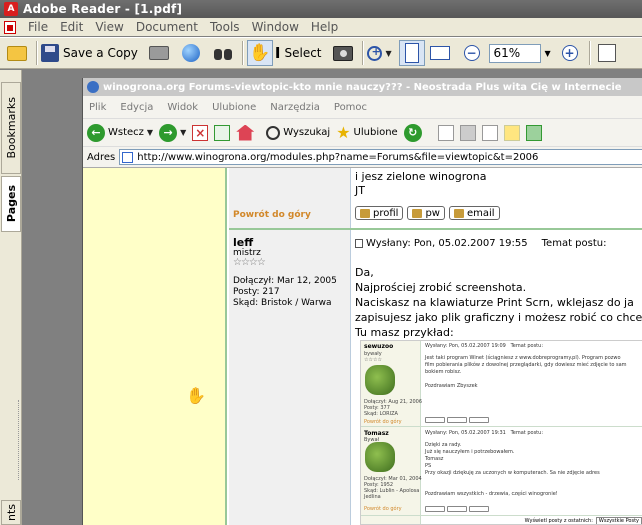 The height and width of the screenshot is (525, 642). I want to click on ie-edit-button, so click(489, 132).